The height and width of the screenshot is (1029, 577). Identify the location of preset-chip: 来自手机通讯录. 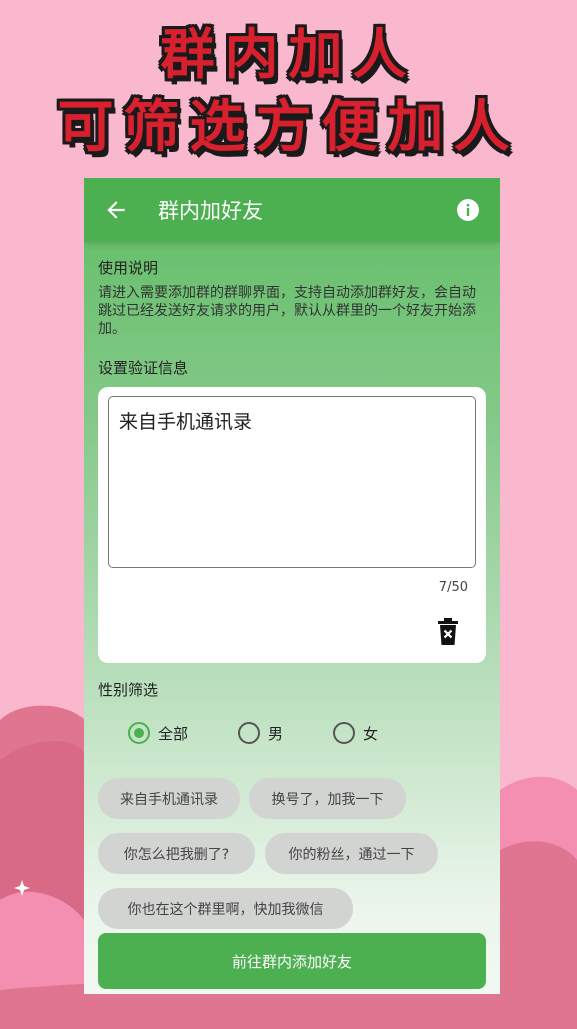
(169, 798).